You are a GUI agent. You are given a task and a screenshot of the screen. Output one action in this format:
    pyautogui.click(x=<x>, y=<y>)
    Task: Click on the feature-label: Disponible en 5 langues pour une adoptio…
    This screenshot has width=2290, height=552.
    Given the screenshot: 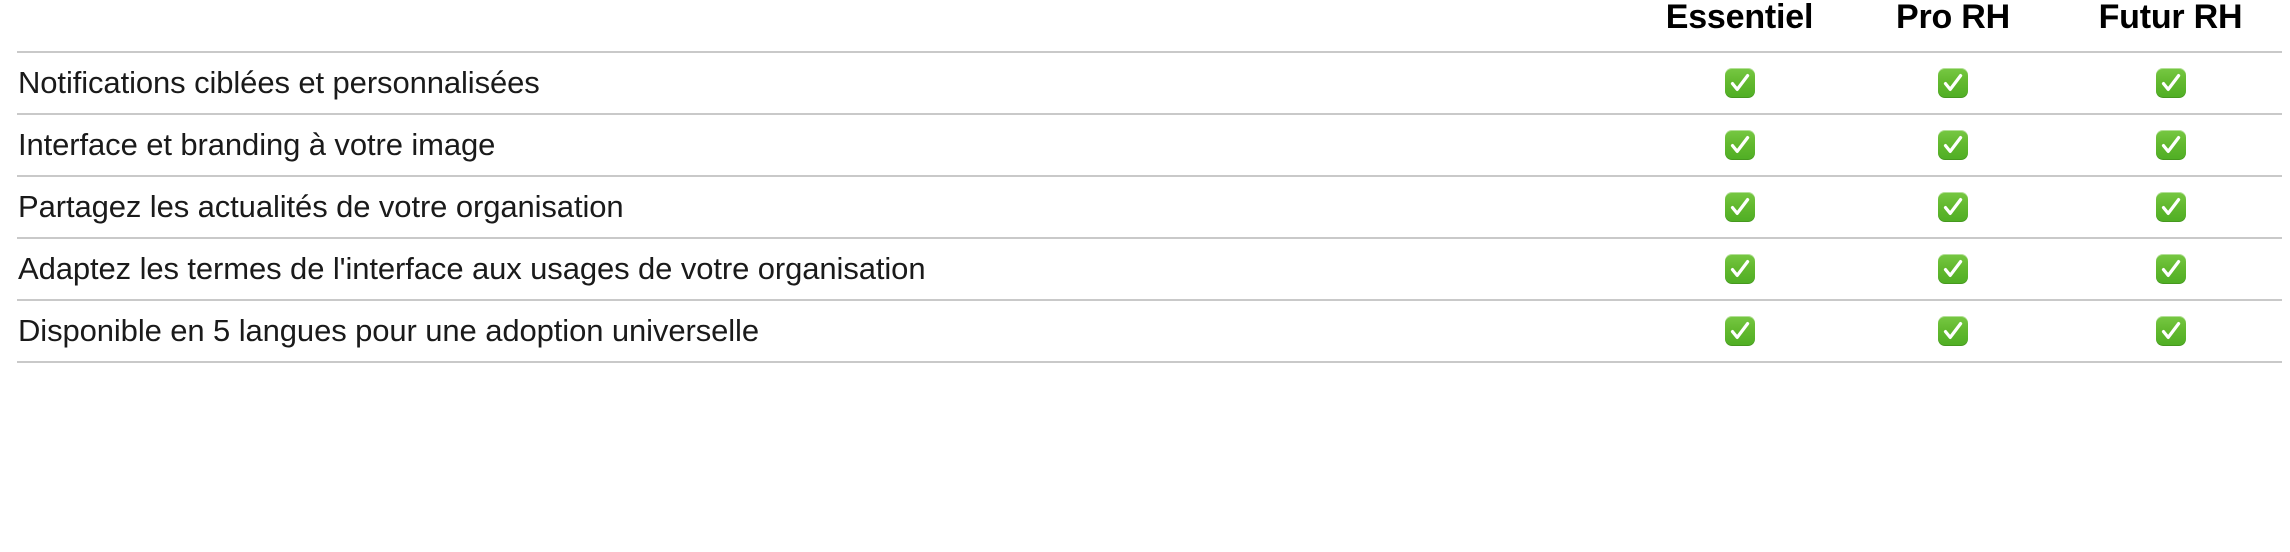 What is the action you would take?
    pyautogui.click(x=388, y=331)
    